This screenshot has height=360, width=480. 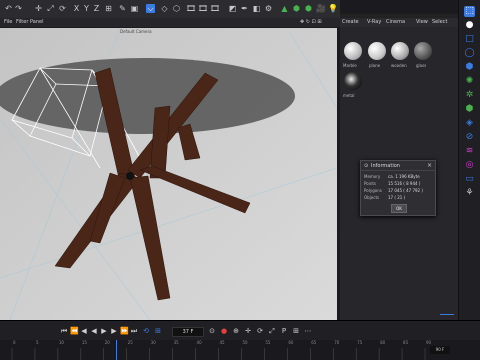 What do you see at coordinates (268, 8) in the screenshot?
I see `array-icon: ⚙` at bounding box center [268, 8].